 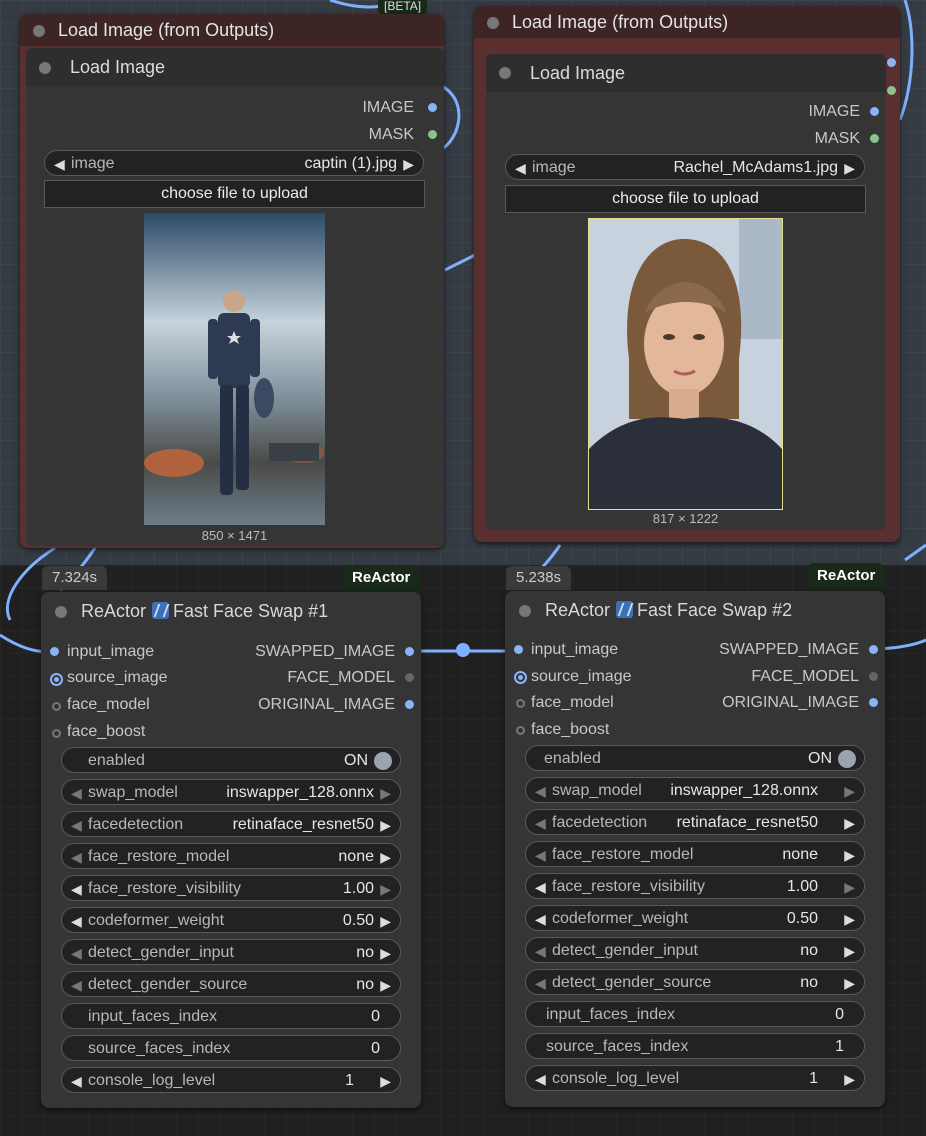 What do you see at coordinates (695, 610) in the screenshot?
I see `node-title: ReActor Fast Face Swap #2` at bounding box center [695, 610].